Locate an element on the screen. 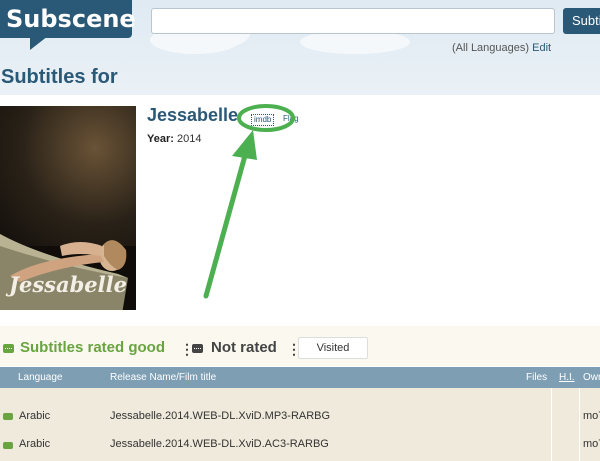 The image size is (600, 461). row-release-link: Jessabelle.2014.WEB-DL.XviD.MP3-RARBG is located at coordinates (220, 416).